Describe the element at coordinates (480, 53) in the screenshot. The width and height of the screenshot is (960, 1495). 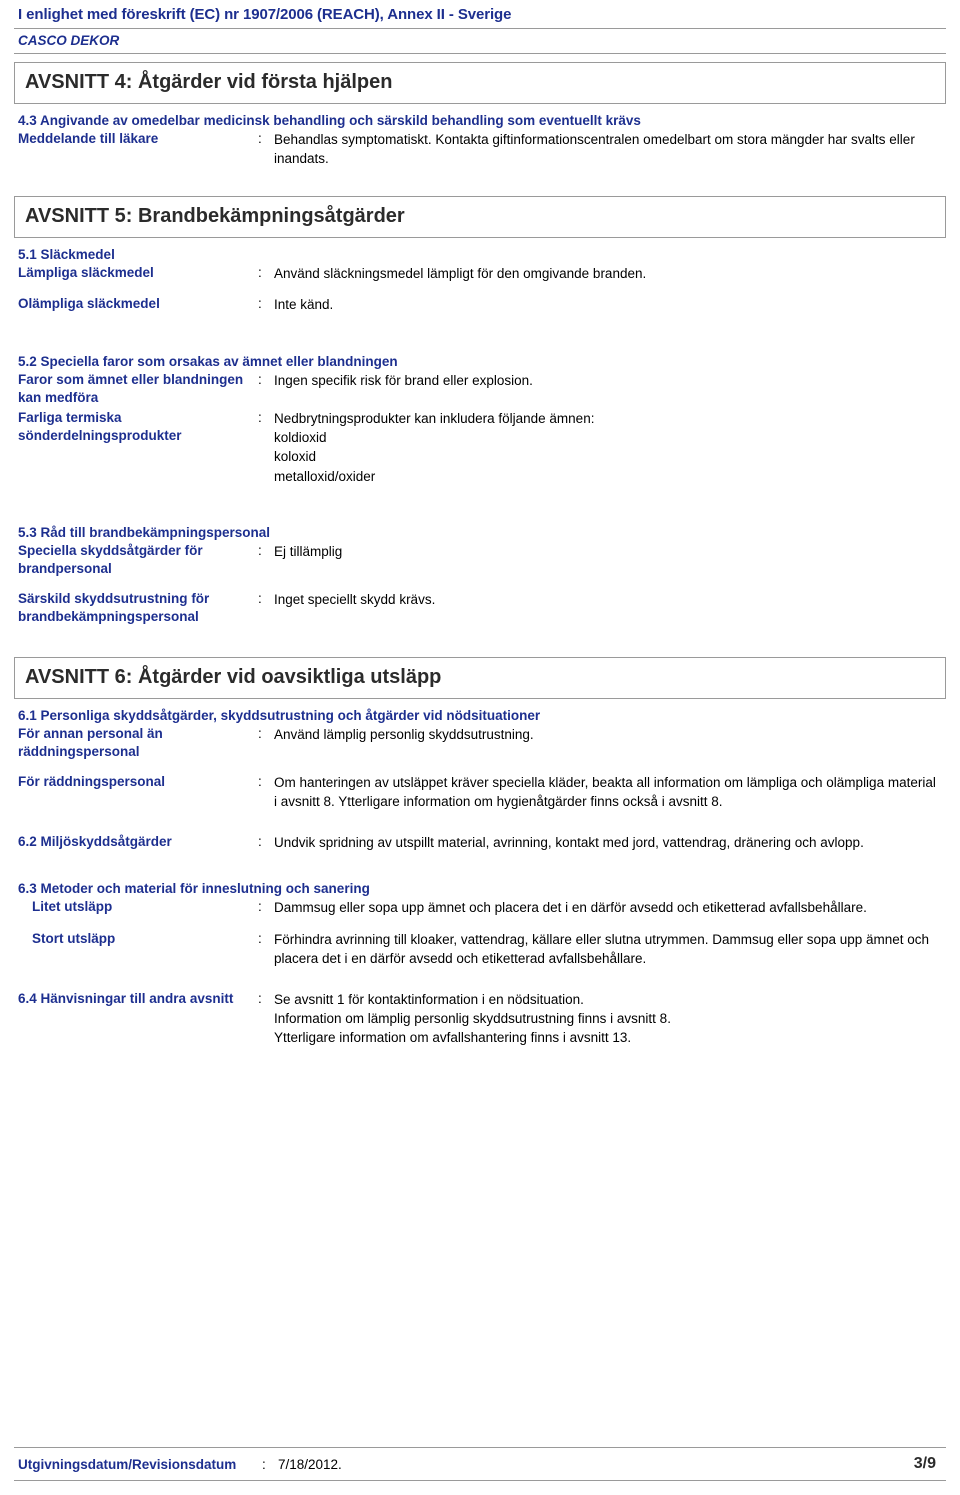
I see `product-divider` at that location.